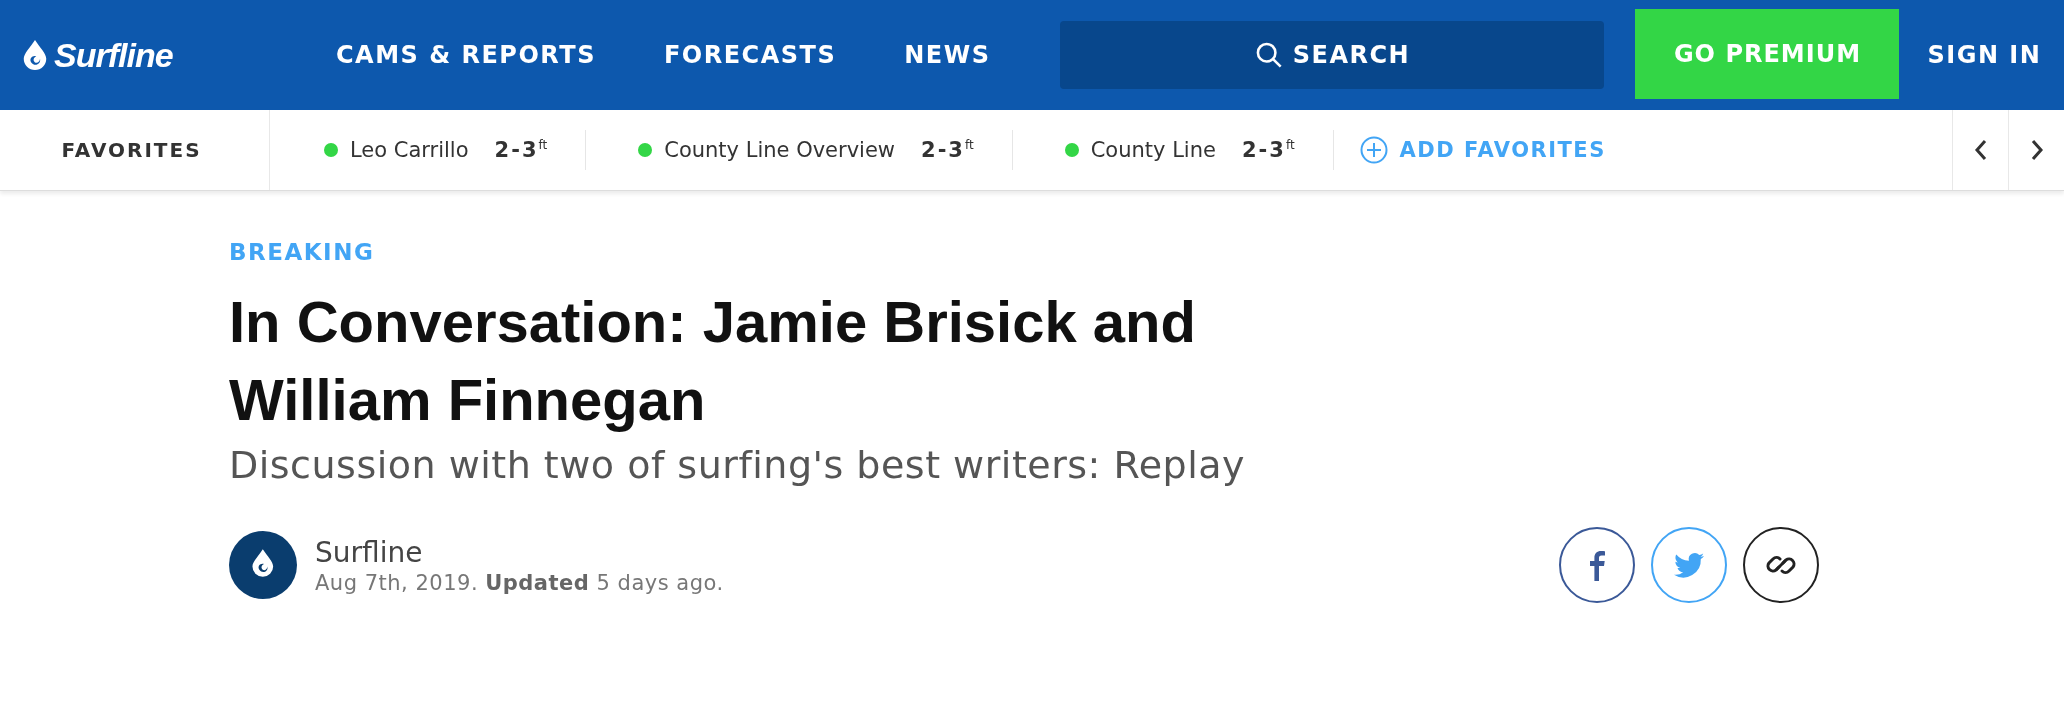 This screenshot has height=702, width=2064. What do you see at coordinates (737, 465) in the screenshot?
I see `article-subtitle: Discussion with two of surfing's best writers: Replay` at bounding box center [737, 465].